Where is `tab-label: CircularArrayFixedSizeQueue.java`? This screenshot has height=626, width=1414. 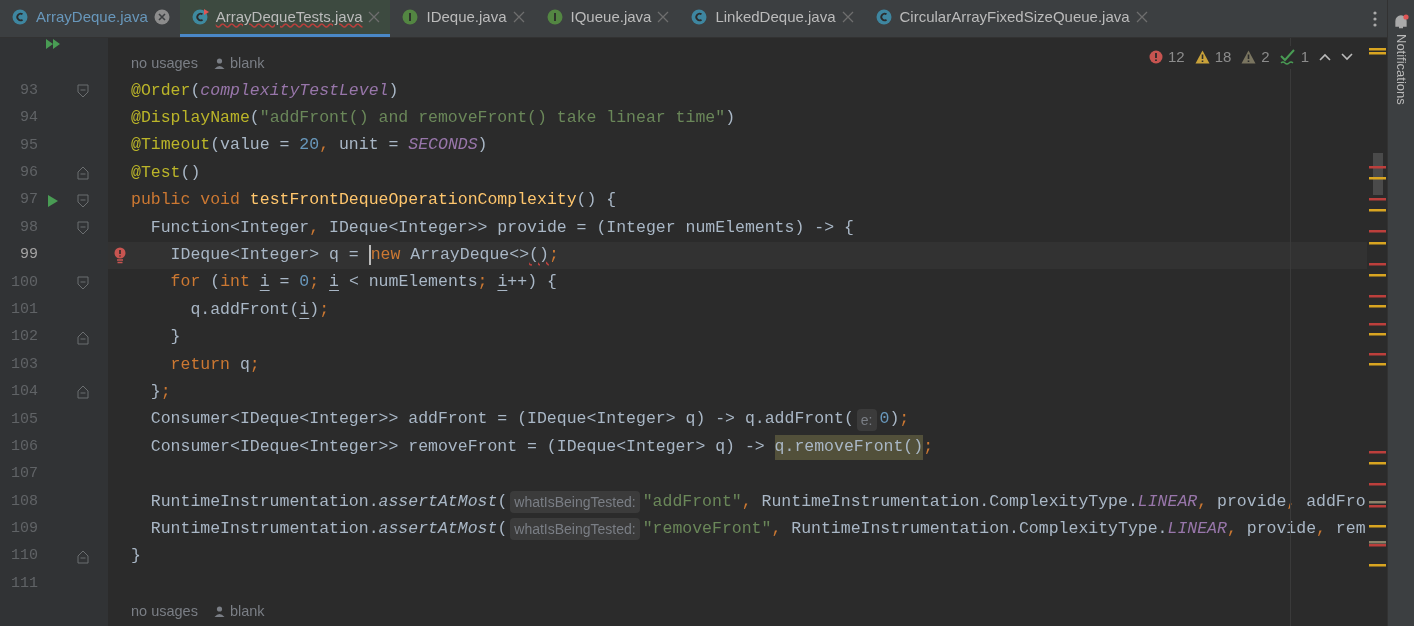
tab-label: CircularArrayFixedSizeQueue.java is located at coordinates (1014, 16).